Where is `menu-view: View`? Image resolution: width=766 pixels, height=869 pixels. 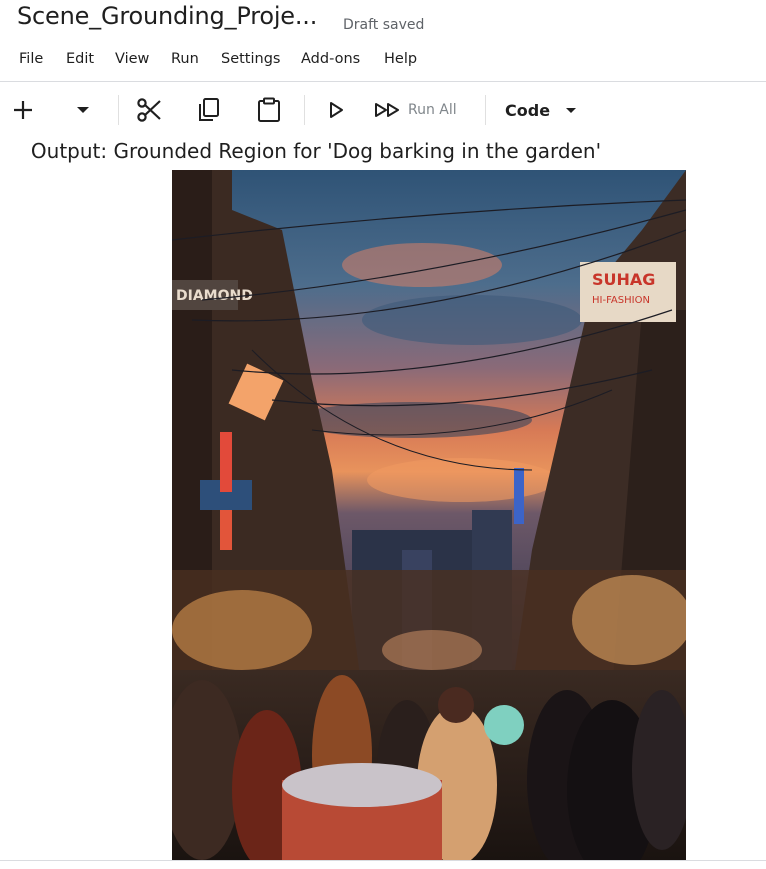
menu-view: View is located at coordinates (132, 59).